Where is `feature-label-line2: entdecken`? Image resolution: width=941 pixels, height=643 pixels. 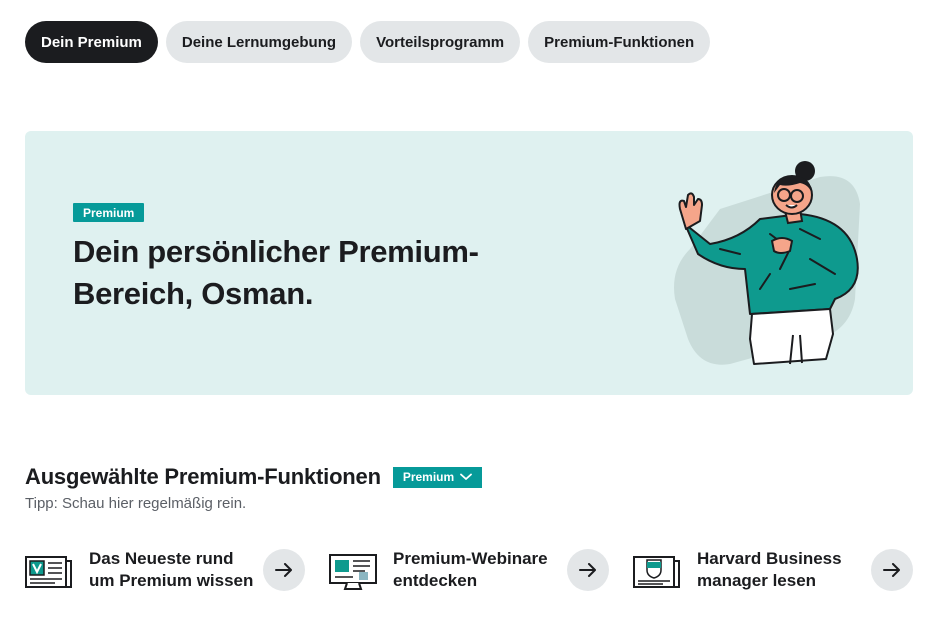 feature-label-line2: entdecken is located at coordinates (435, 580).